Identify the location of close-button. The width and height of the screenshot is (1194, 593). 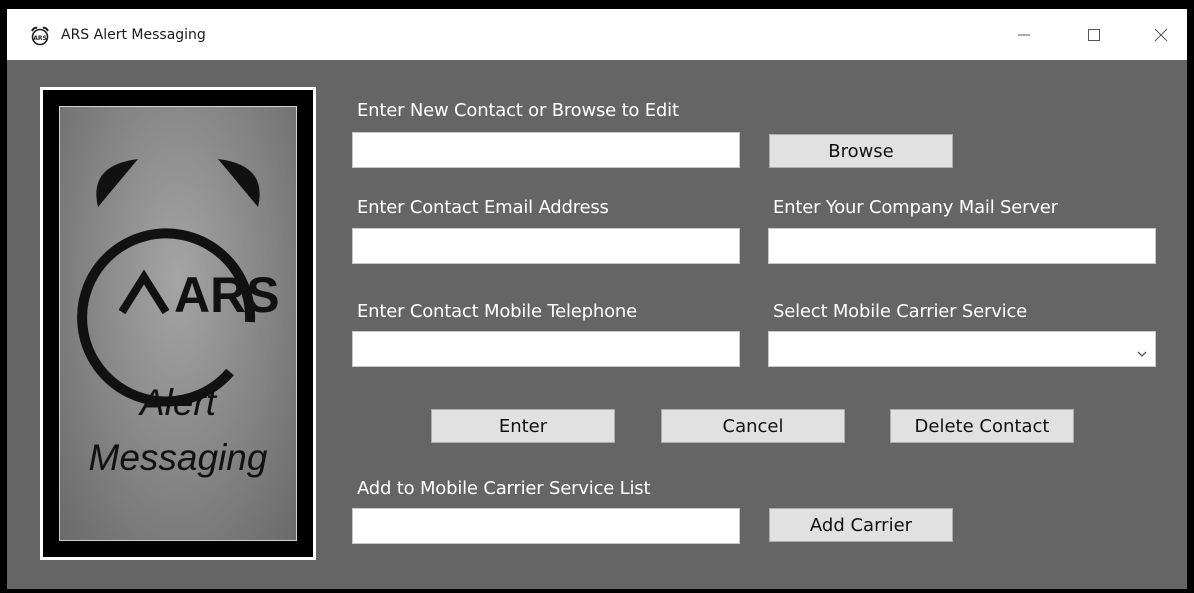
(1161, 34).